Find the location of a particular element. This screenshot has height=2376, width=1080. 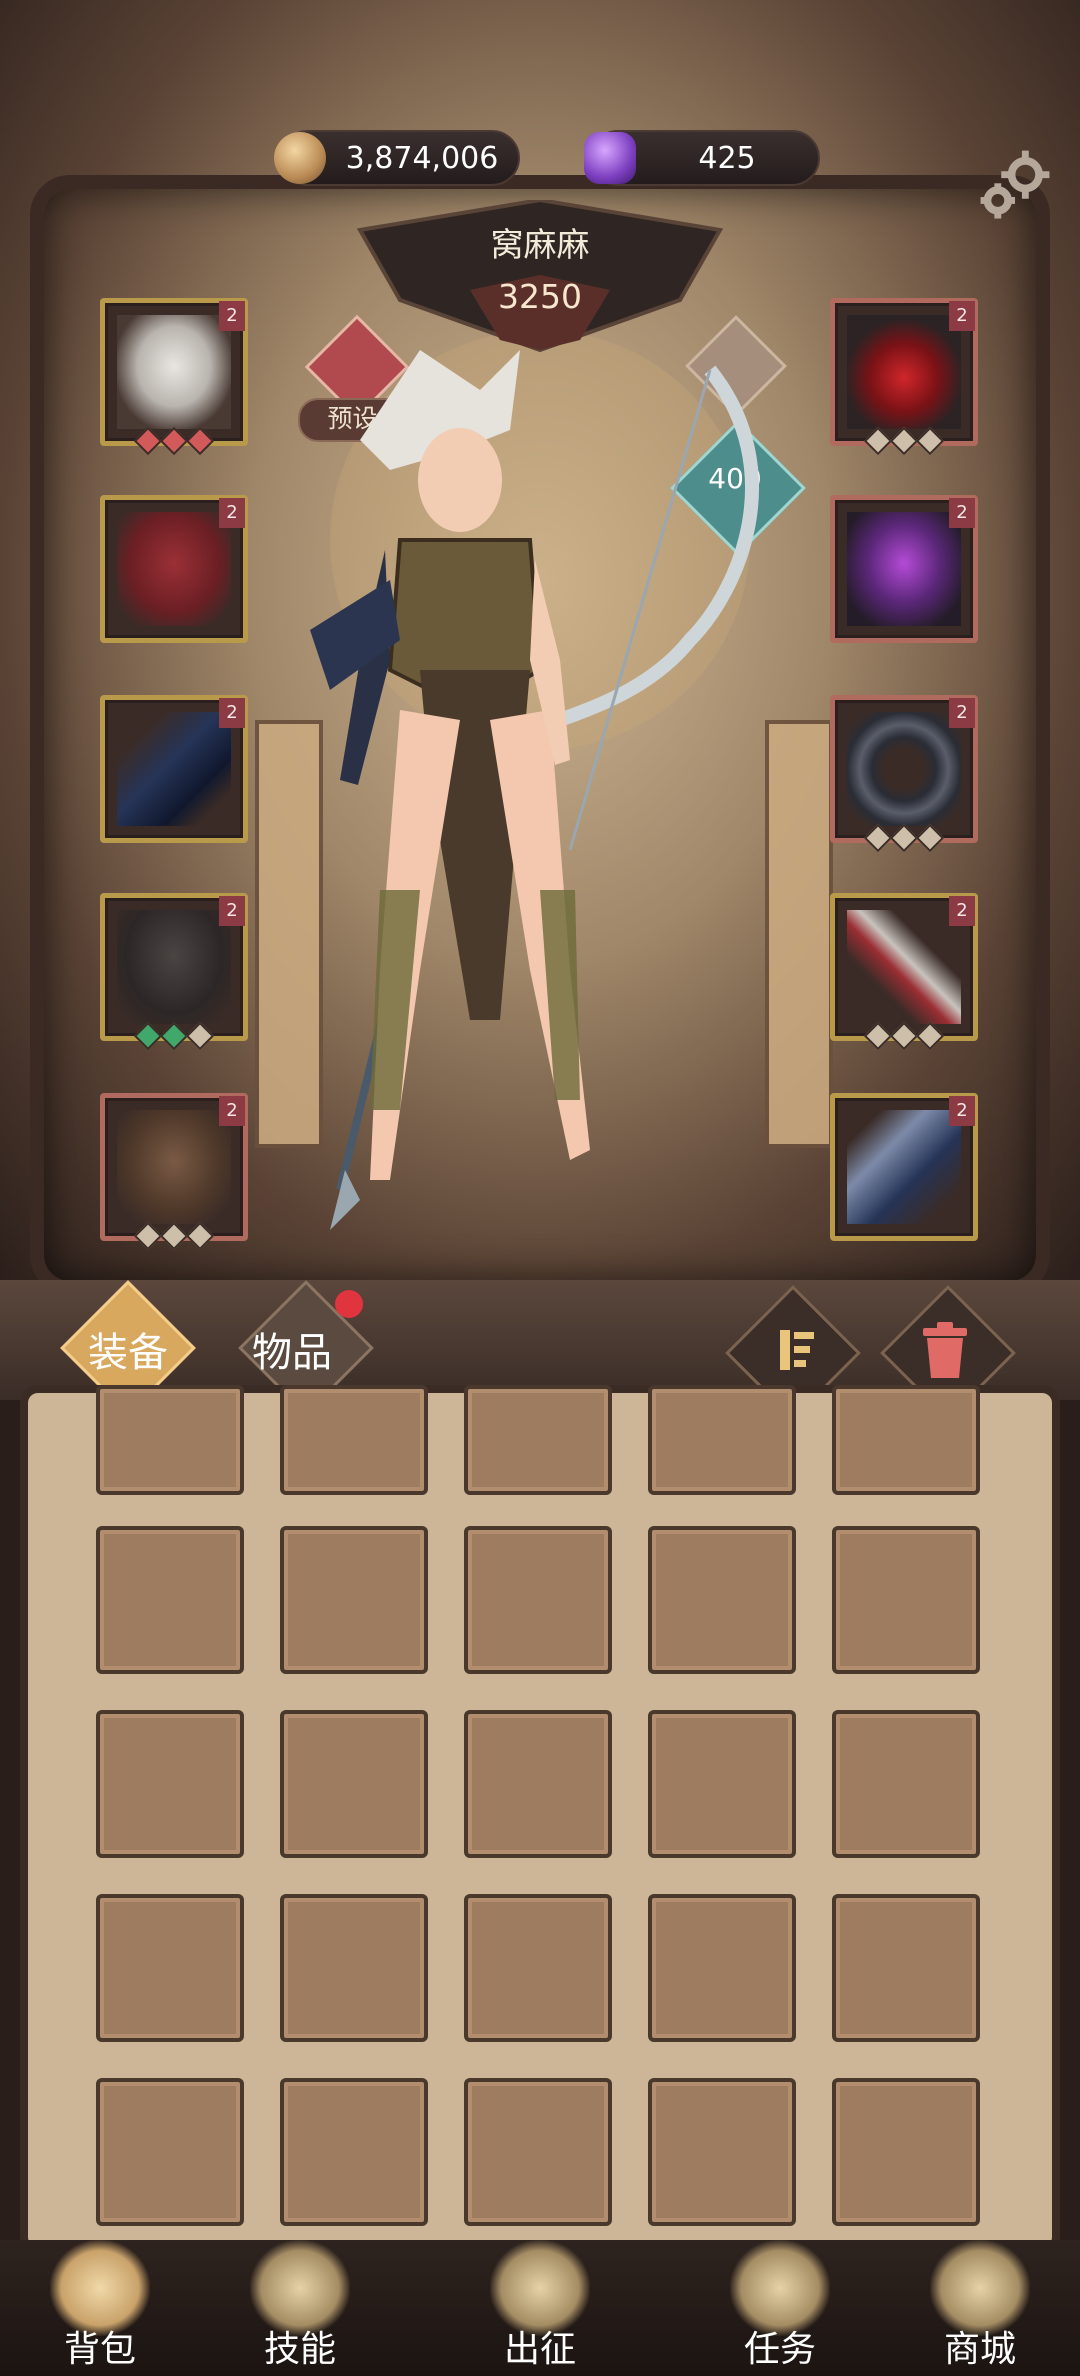

coin-icon is located at coordinates (300, 158).